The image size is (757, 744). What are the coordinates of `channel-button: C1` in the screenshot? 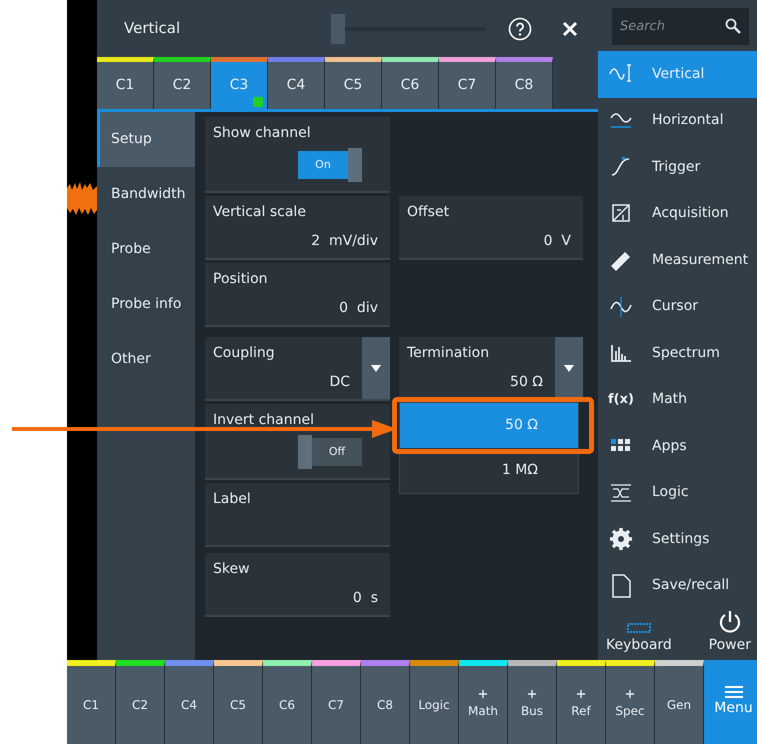 It's located at (91, 702).